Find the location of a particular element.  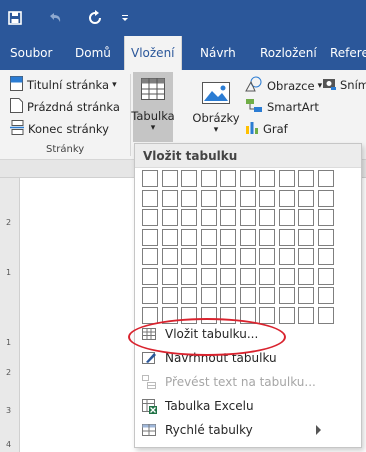

chevron-right-icon is located at coordinates (318, 430).